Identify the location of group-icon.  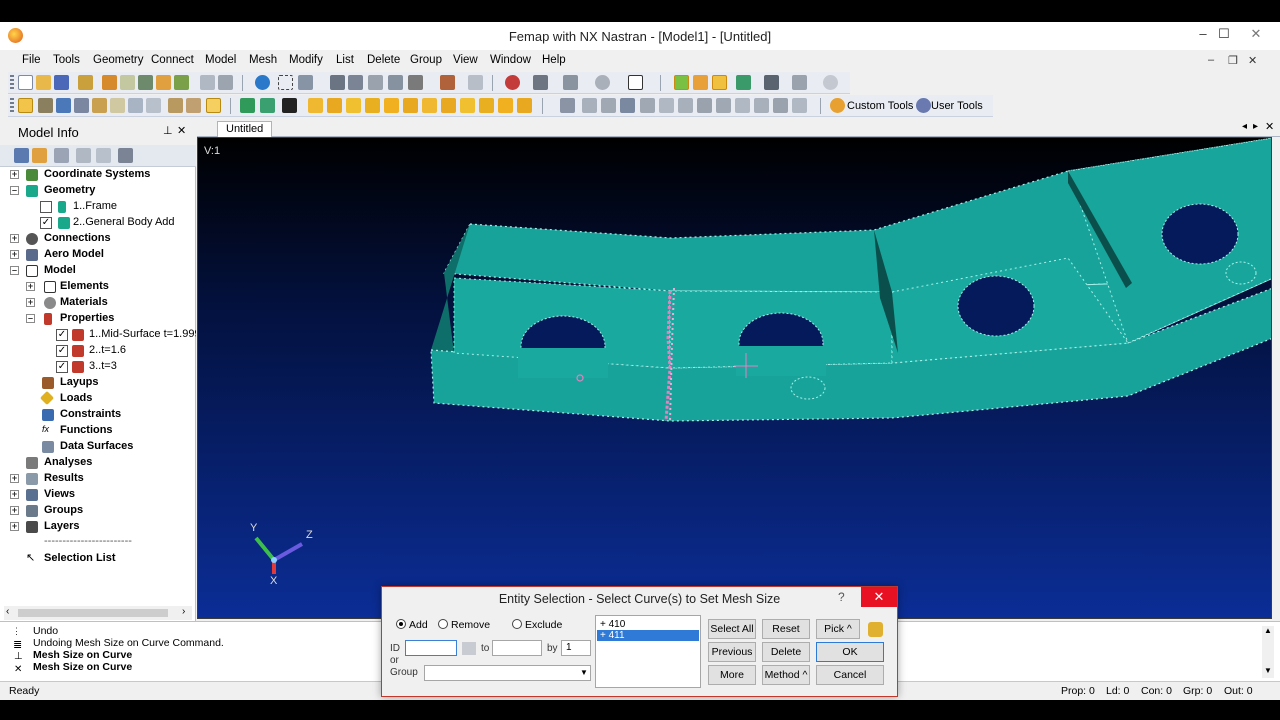
(704, 105).